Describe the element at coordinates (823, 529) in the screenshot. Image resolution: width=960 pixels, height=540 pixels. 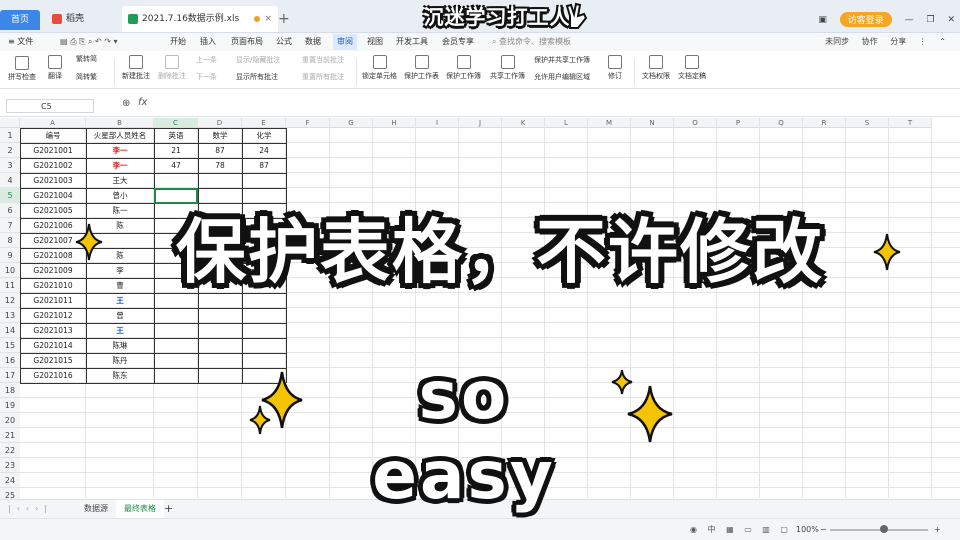
I see `zoom-out-button: −` at that location.